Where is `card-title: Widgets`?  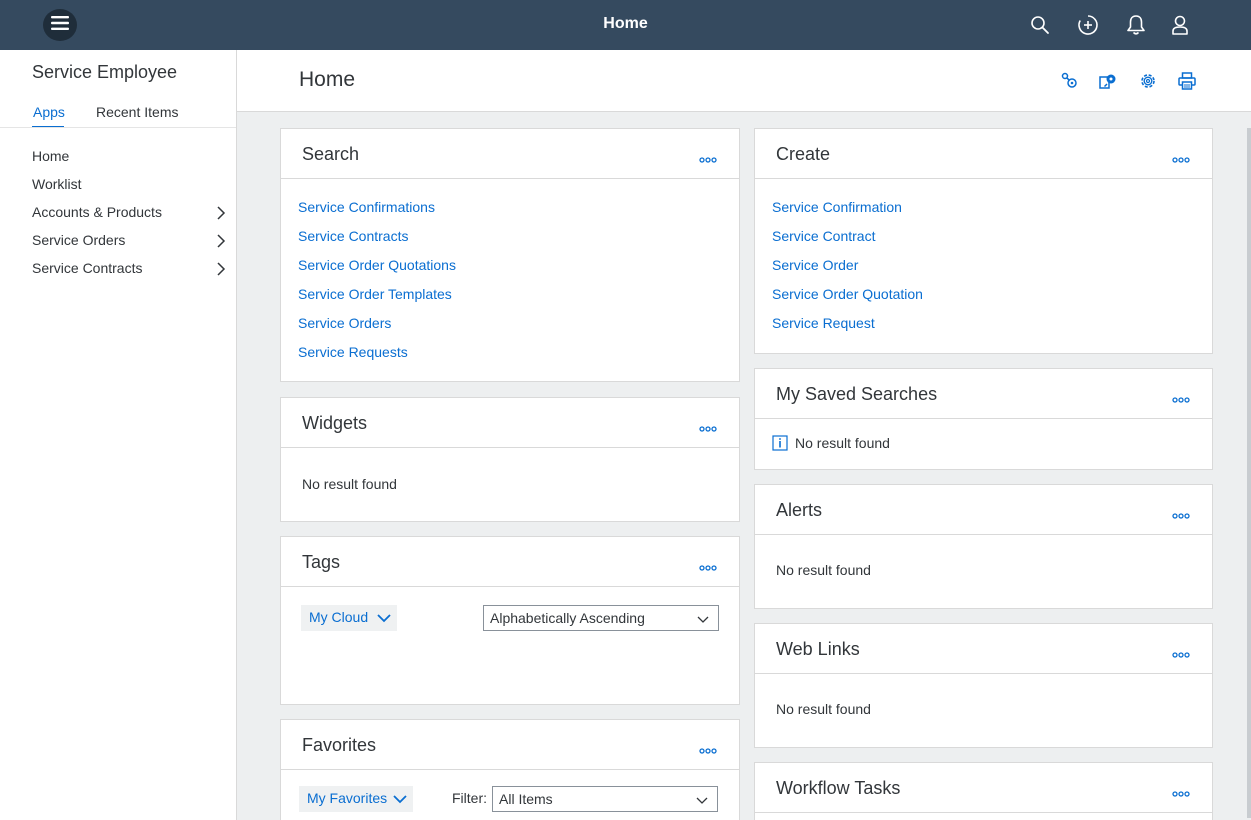
card-title: Widgets is located at coordinates (335, 423).